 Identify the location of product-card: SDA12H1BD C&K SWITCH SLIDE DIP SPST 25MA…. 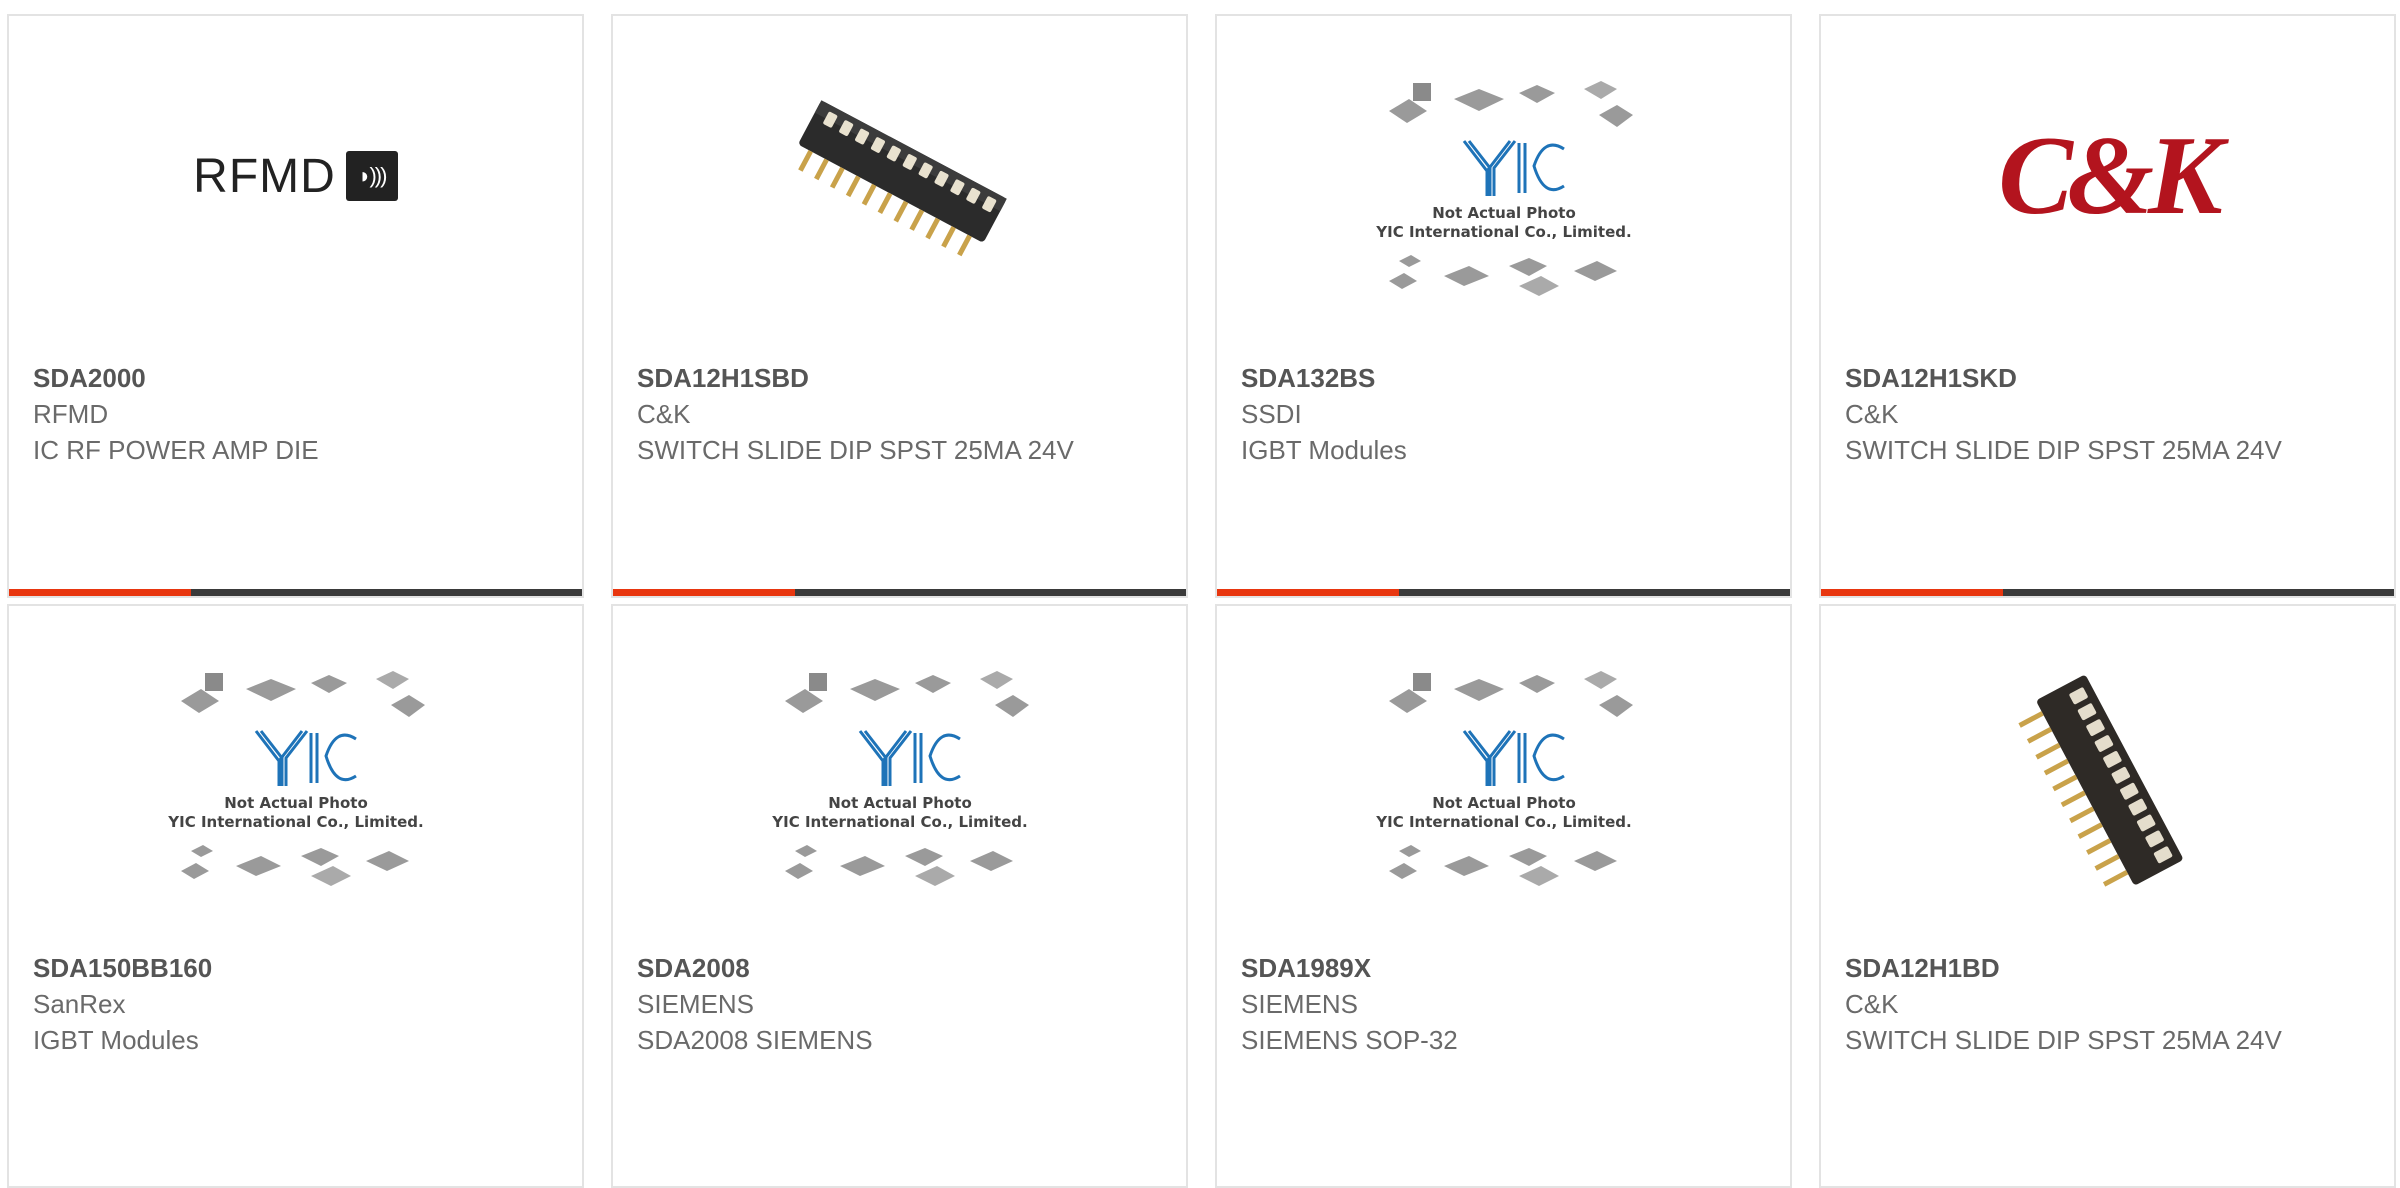
(2107, 896).